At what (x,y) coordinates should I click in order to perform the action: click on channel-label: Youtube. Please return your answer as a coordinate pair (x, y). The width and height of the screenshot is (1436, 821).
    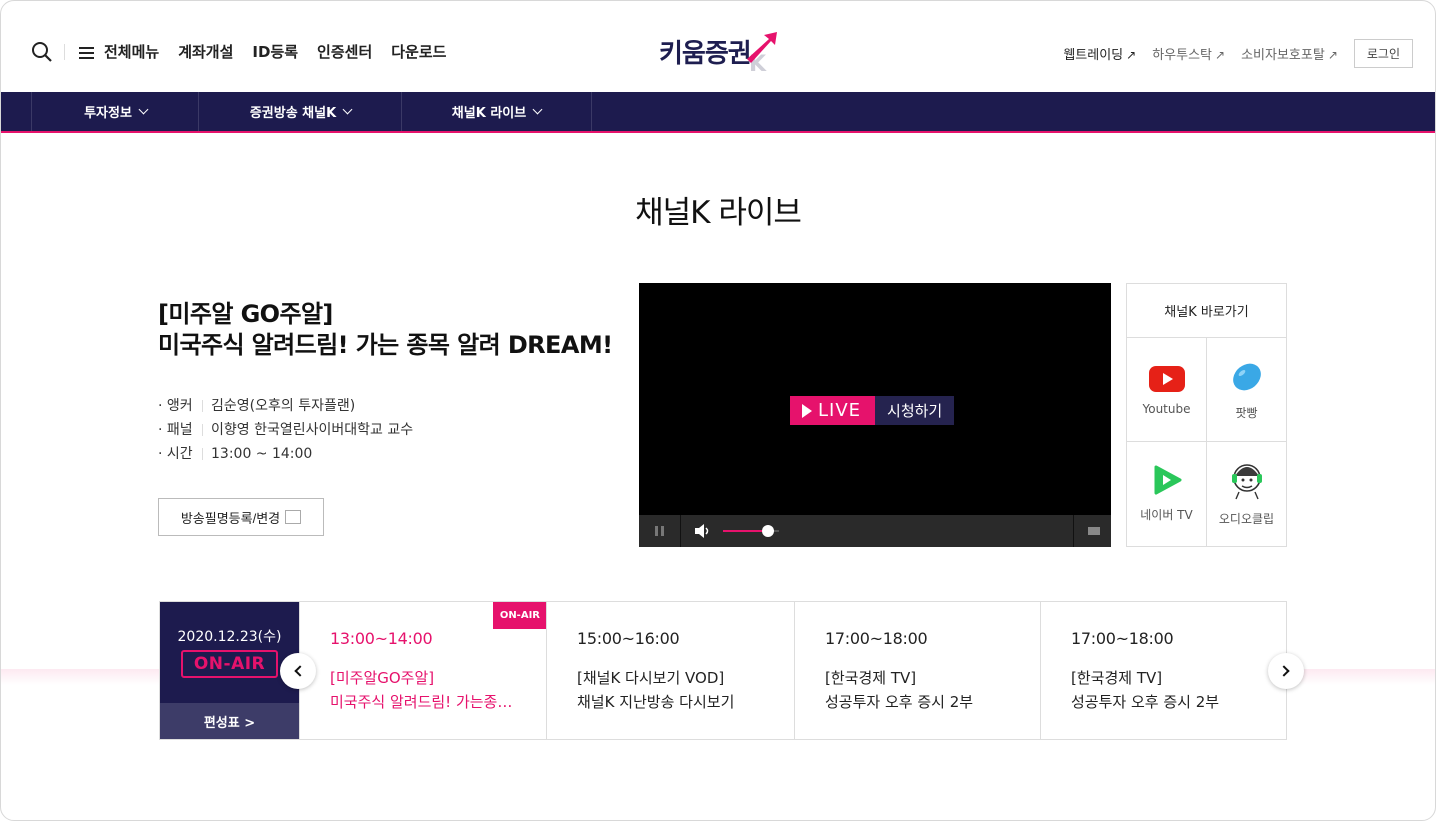
    Looking at the image, I should click on (1166, 409).